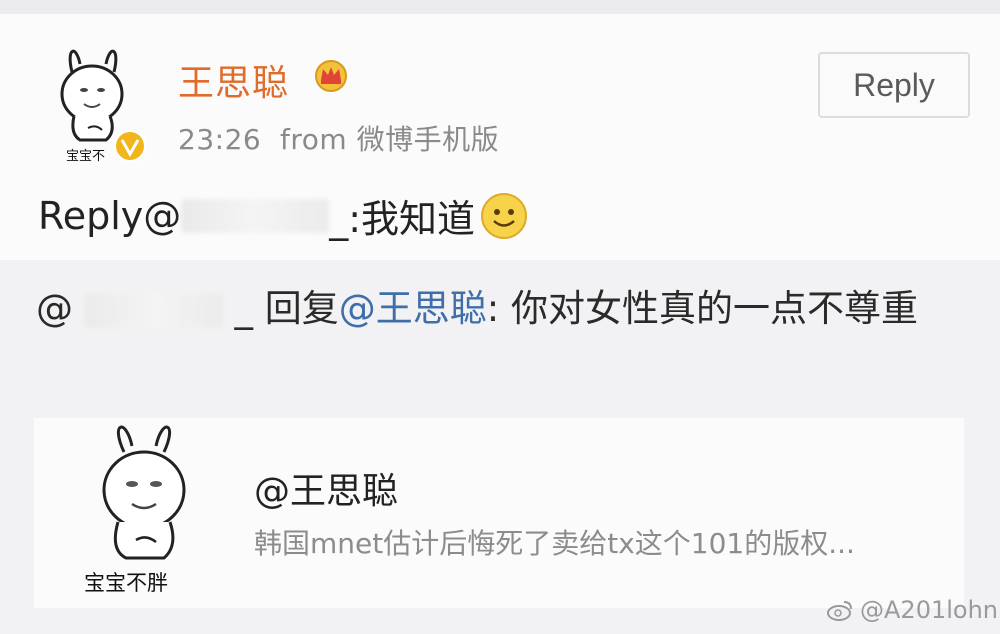 The height and width of the screenshot is (634, 1000). What do you see at coordinates (233, 80) in the screenshot?
I see `username: 王思聪` at bounding box center [233, 80].